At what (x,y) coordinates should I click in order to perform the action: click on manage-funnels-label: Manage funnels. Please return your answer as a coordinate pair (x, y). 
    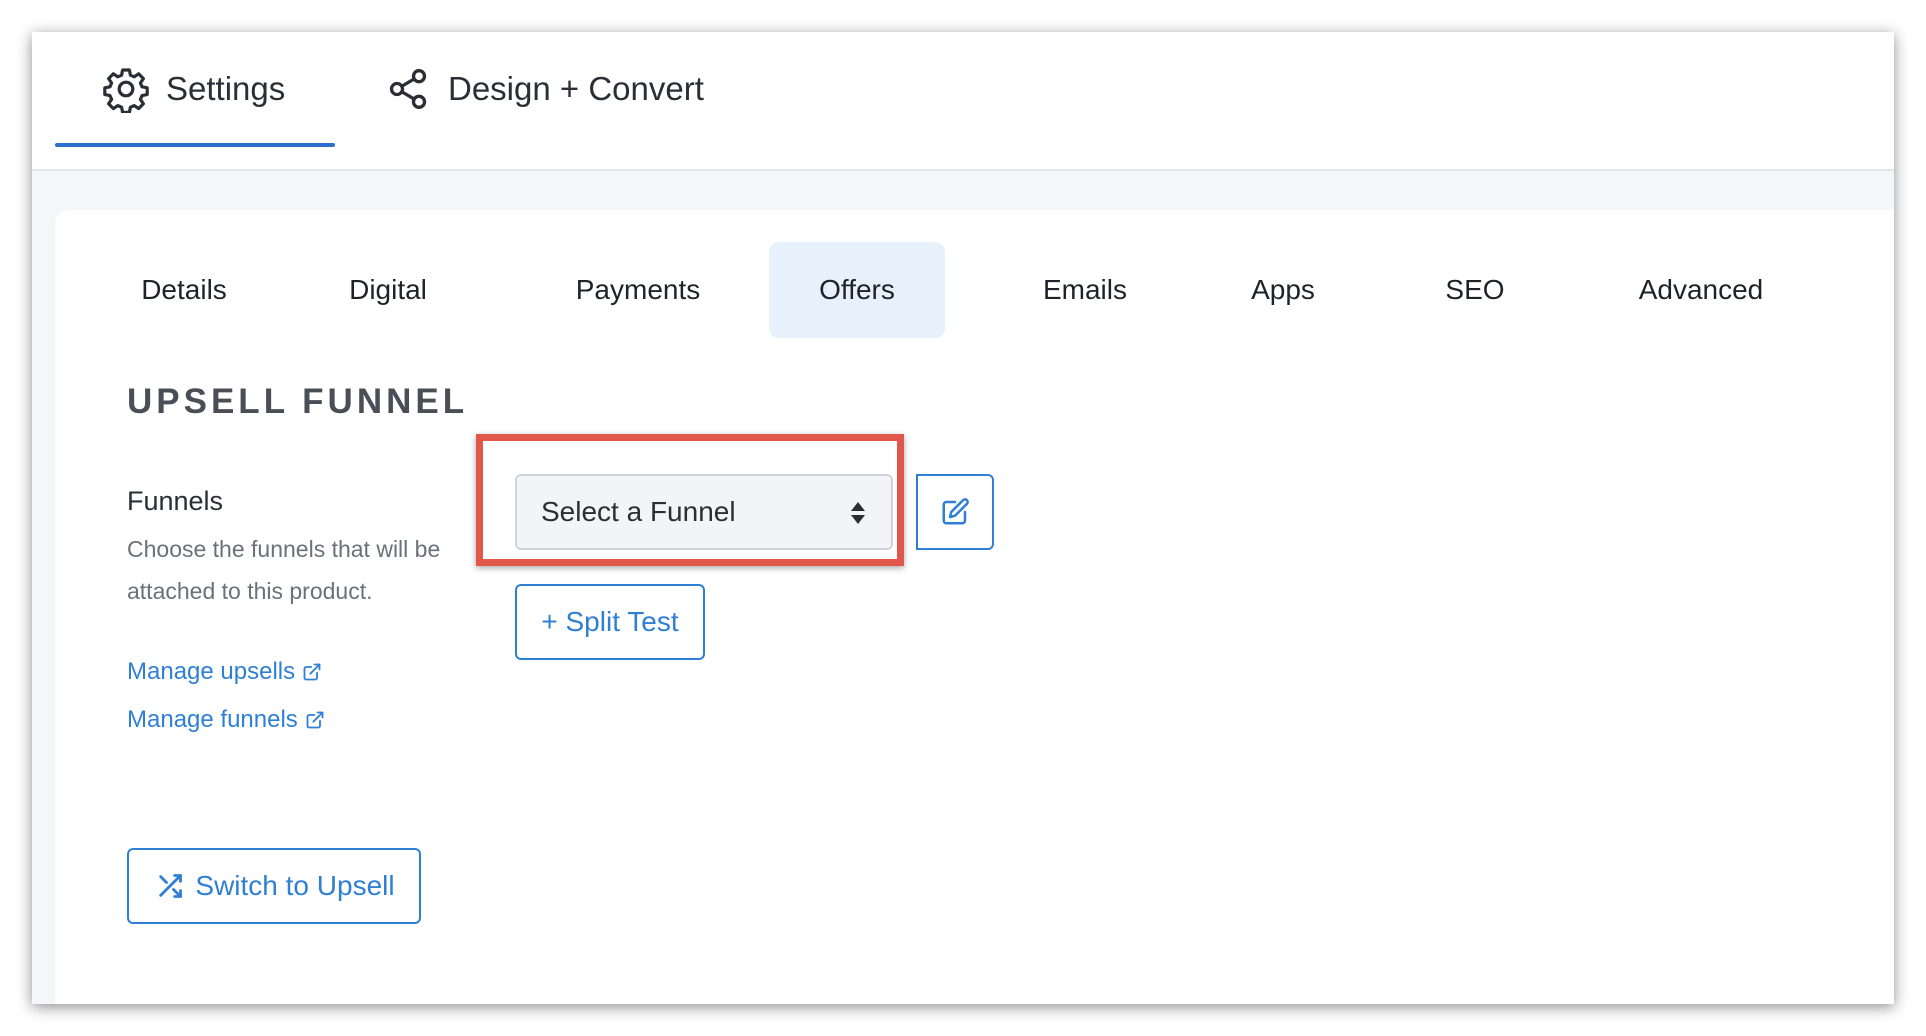
    Looking at the image, I should click on (212, 719).